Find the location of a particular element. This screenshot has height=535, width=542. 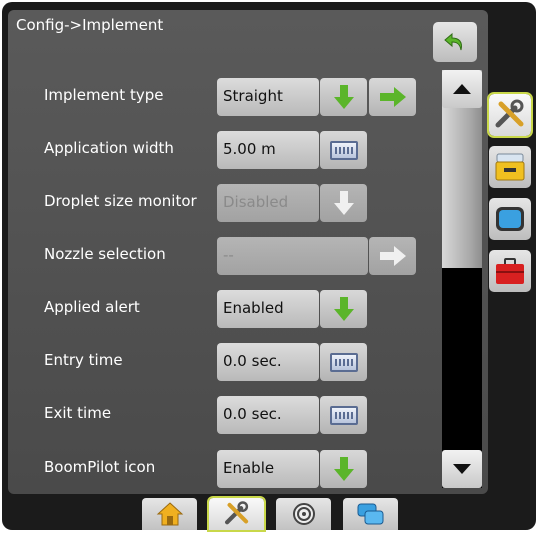

side-tab-console is located at coordinates (510, 167).